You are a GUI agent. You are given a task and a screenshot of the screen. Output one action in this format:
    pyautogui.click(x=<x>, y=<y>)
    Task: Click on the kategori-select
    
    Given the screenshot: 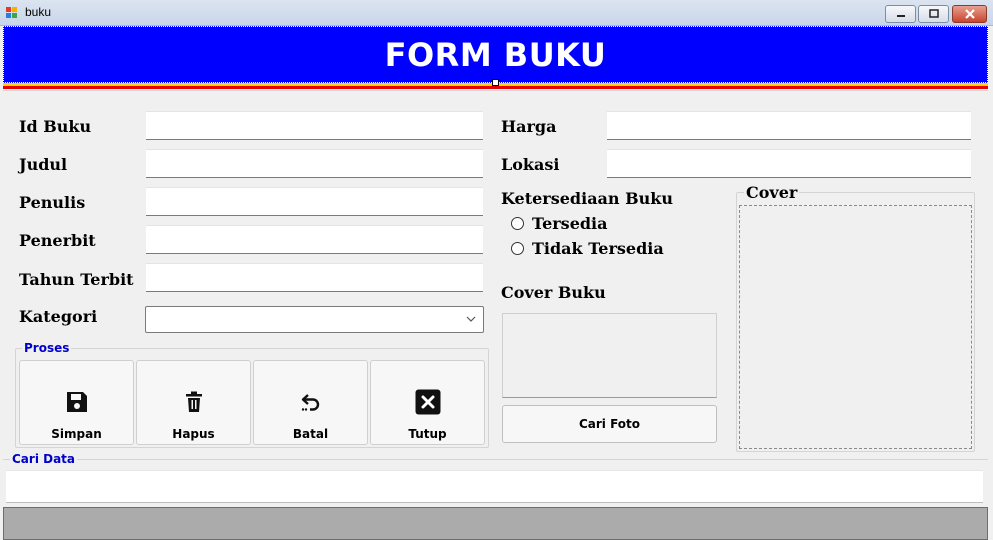 What is the action you would take?
    pyautogui.click(x=314, y=319)
    